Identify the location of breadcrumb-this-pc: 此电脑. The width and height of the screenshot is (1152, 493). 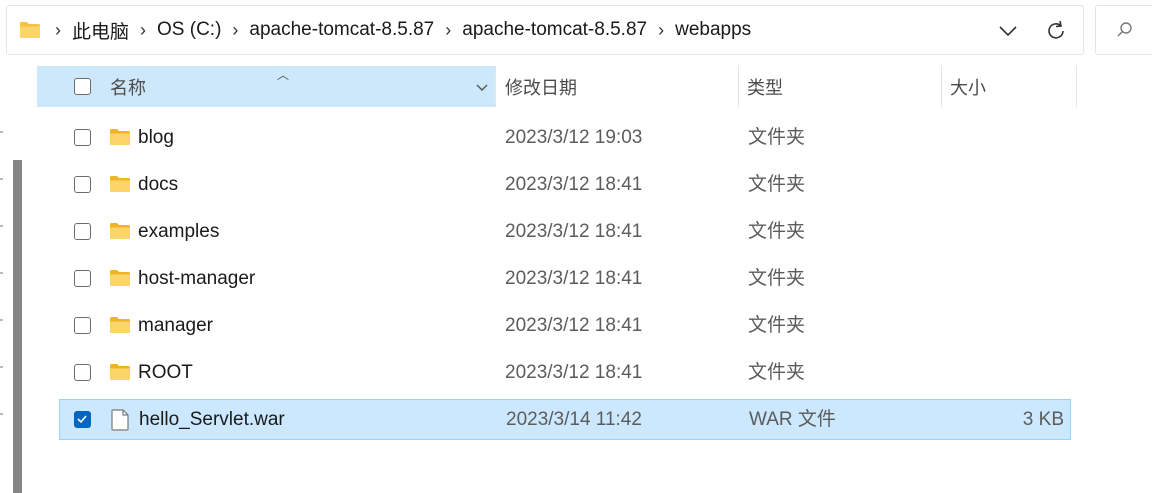
(100, 30).